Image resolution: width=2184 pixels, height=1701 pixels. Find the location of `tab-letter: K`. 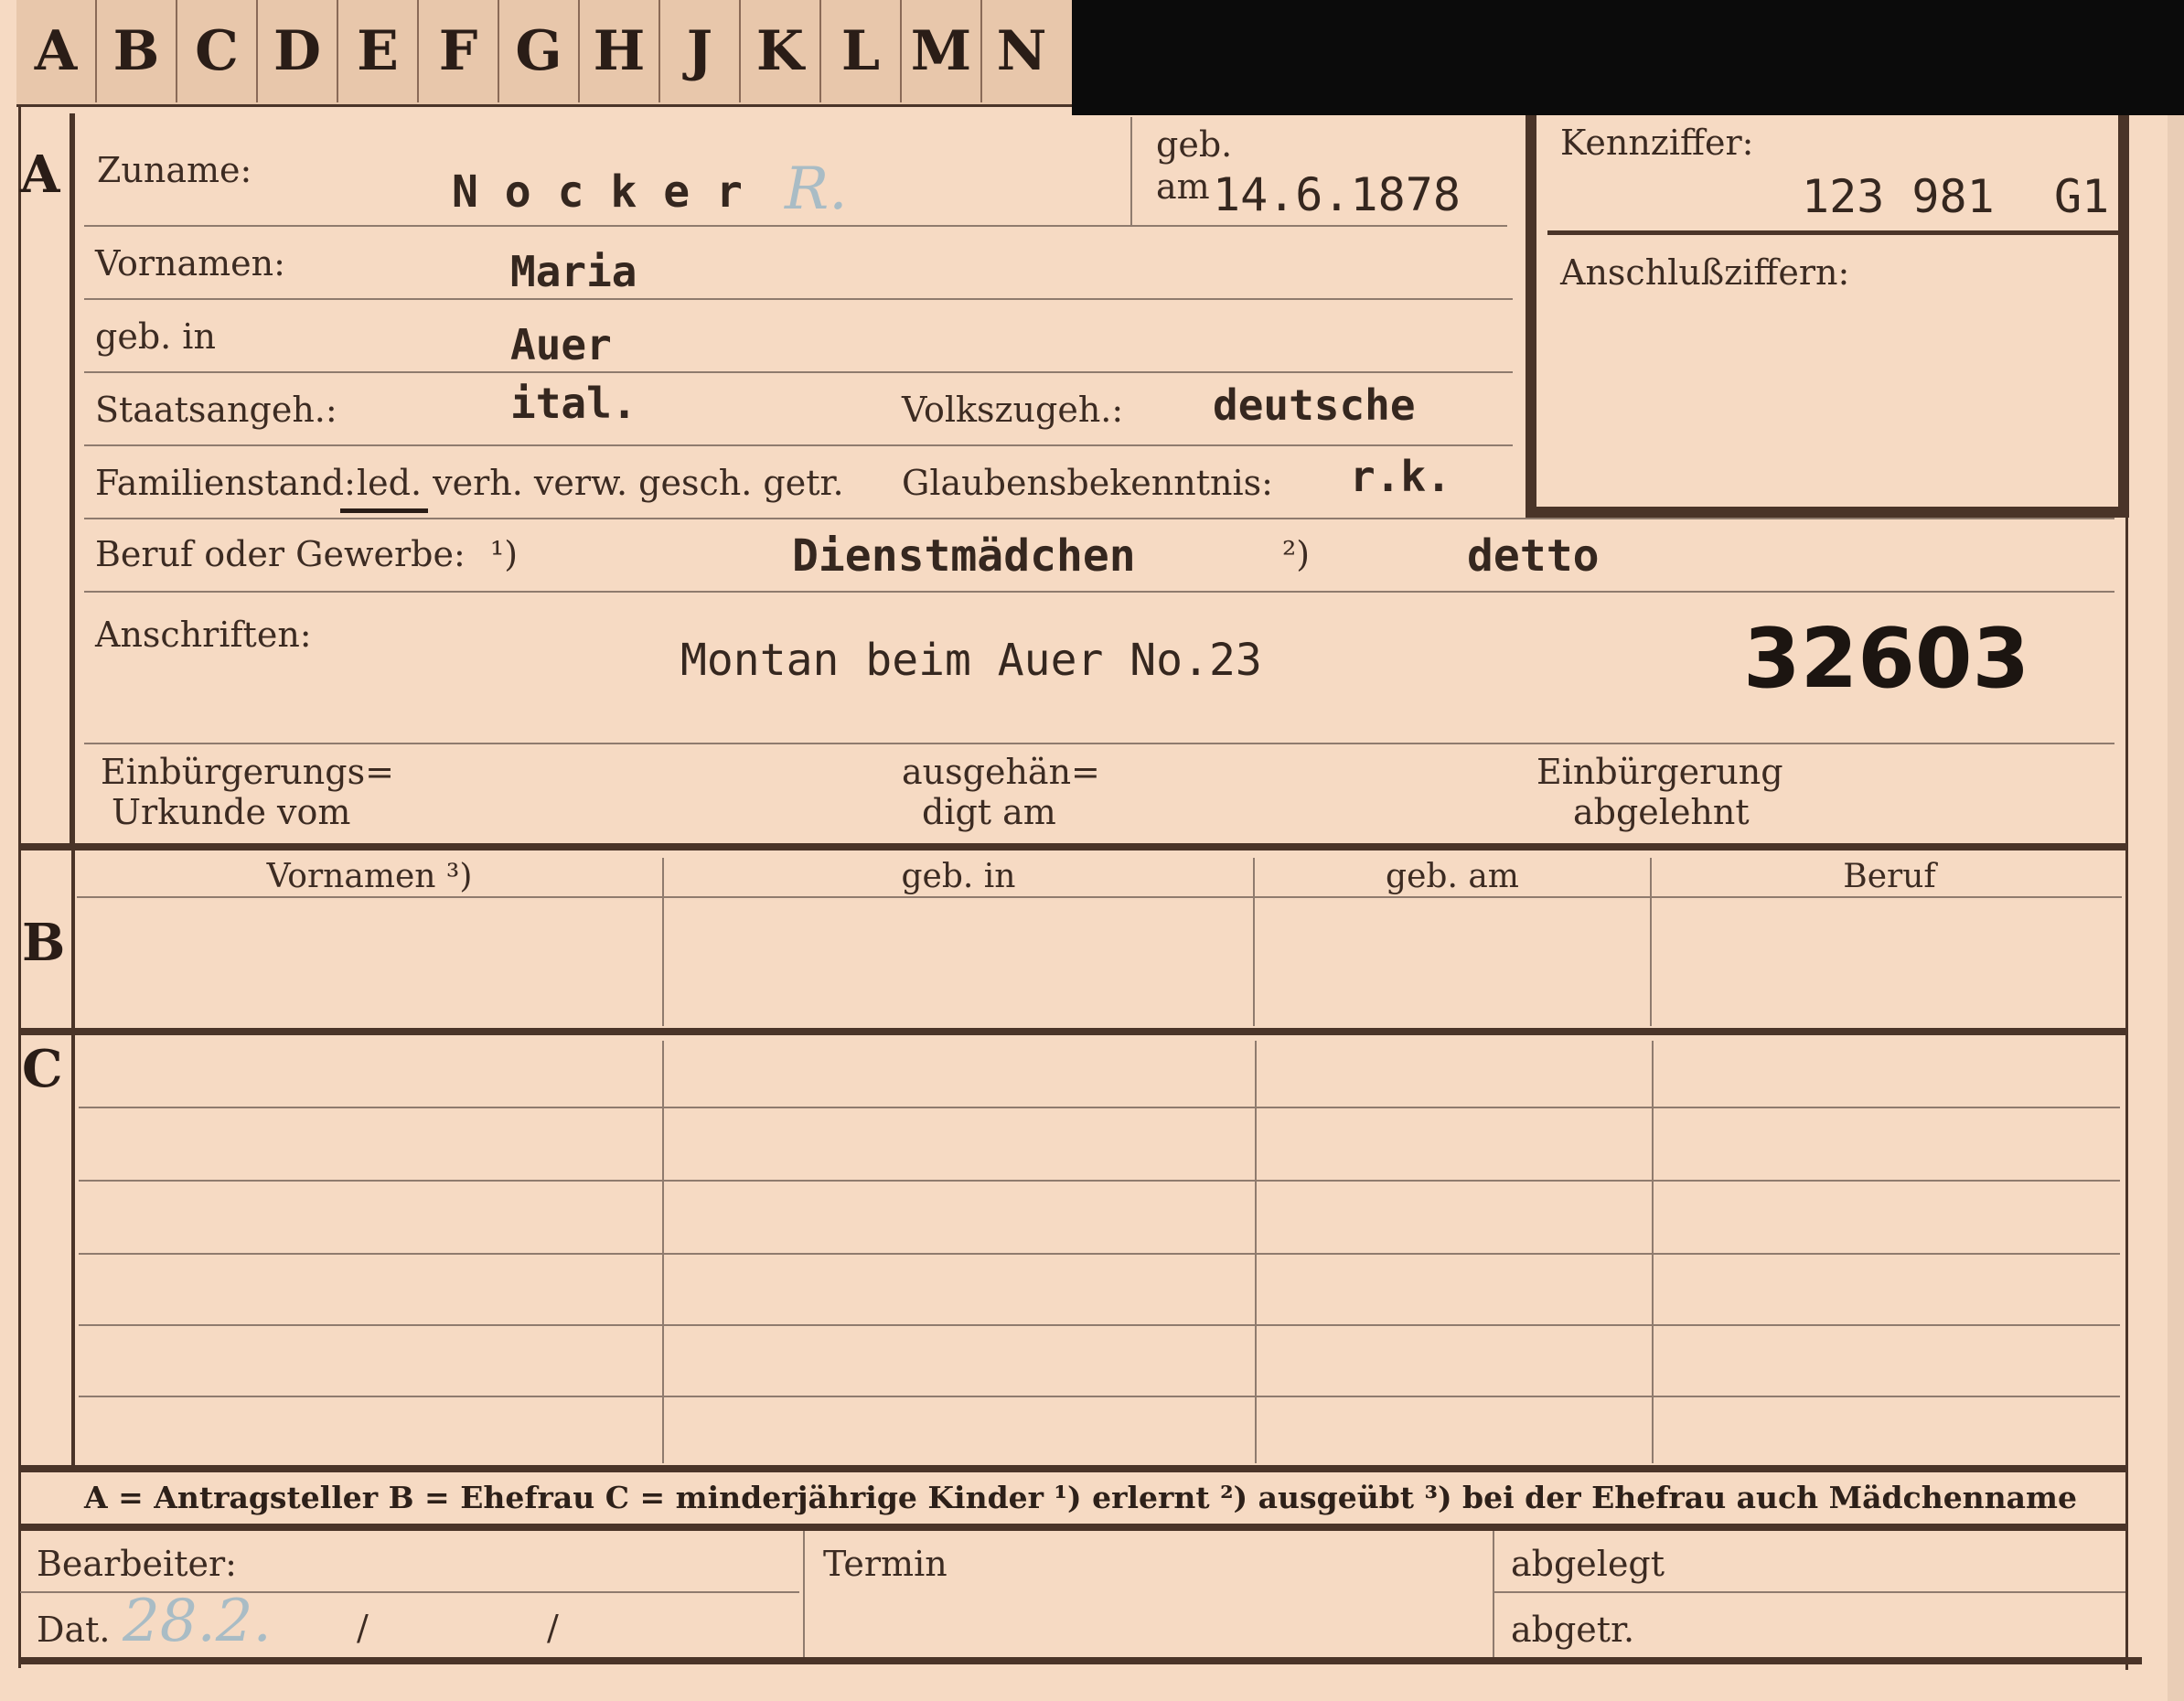

tab-letter: K is located at coordinates (781, 51).